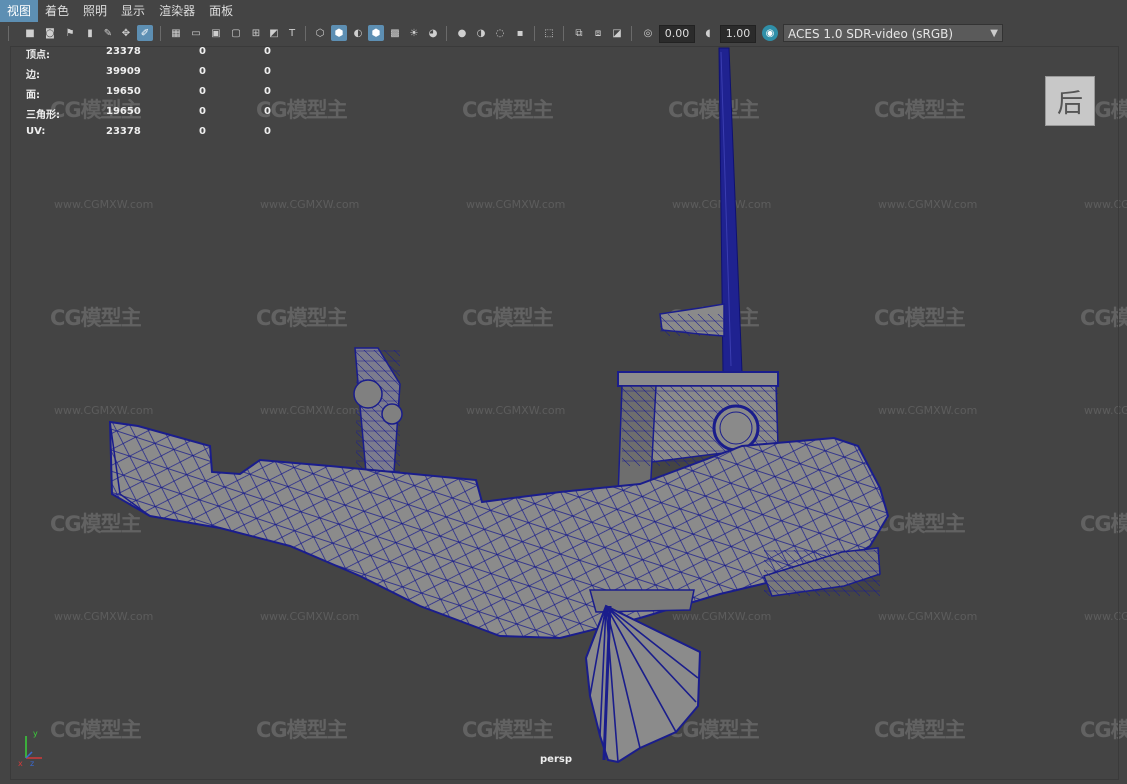 The image size is (1127, 784). I want to click on gate-mask-icon: ▢, so click(236, 33).